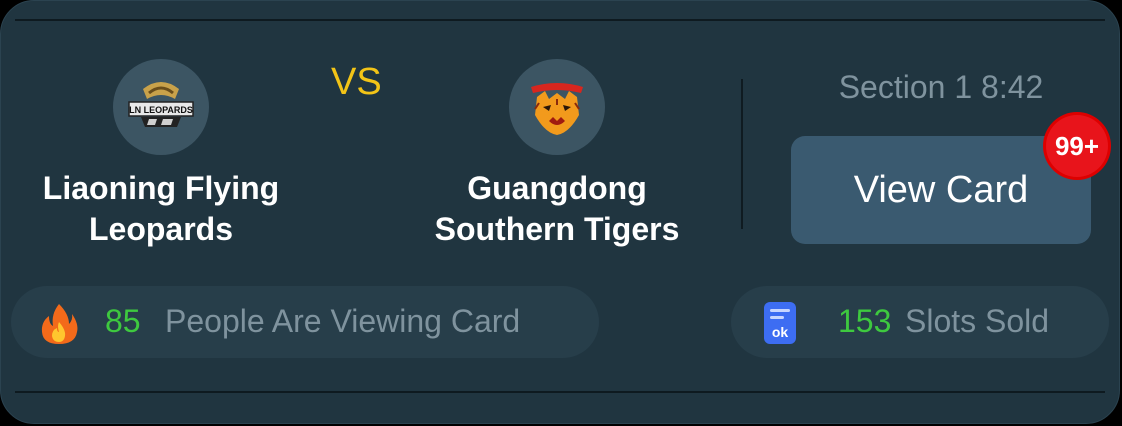  What do you see at coordinates (557, 107) in the screenshot?
I see `tigers-logo-icon` at bounding box center [557, 107].